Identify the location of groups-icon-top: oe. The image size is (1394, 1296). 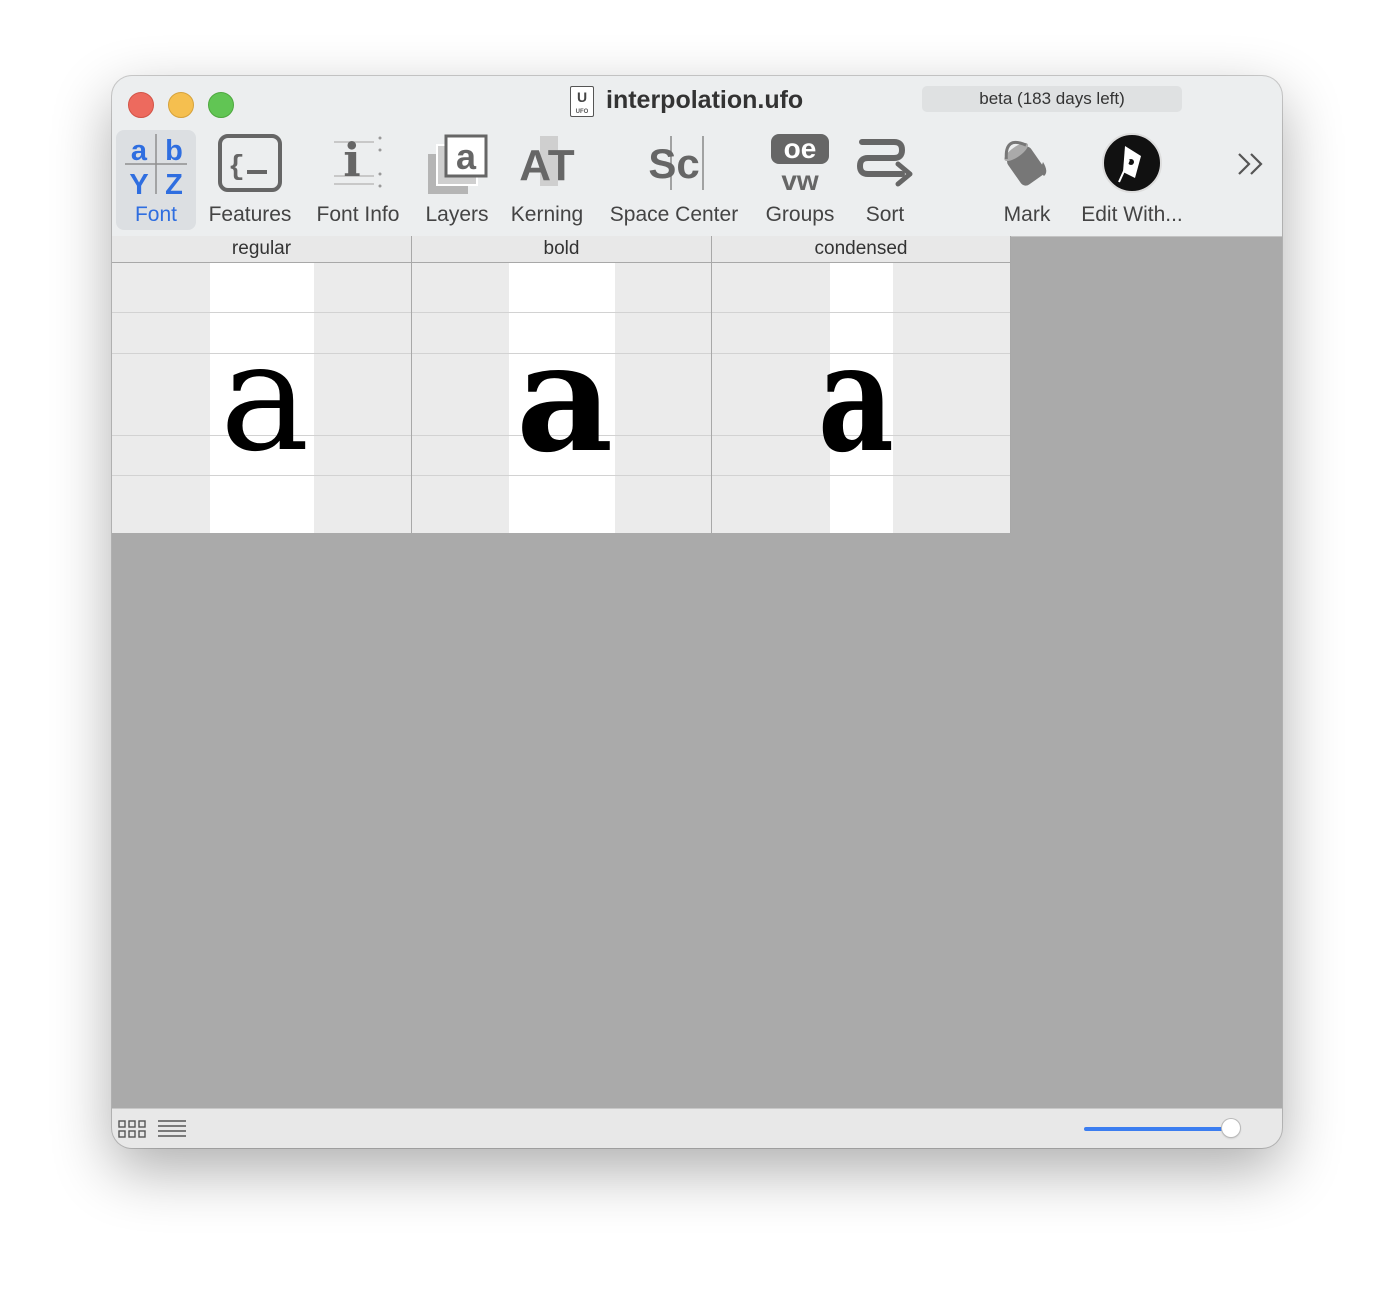
(800, 148).